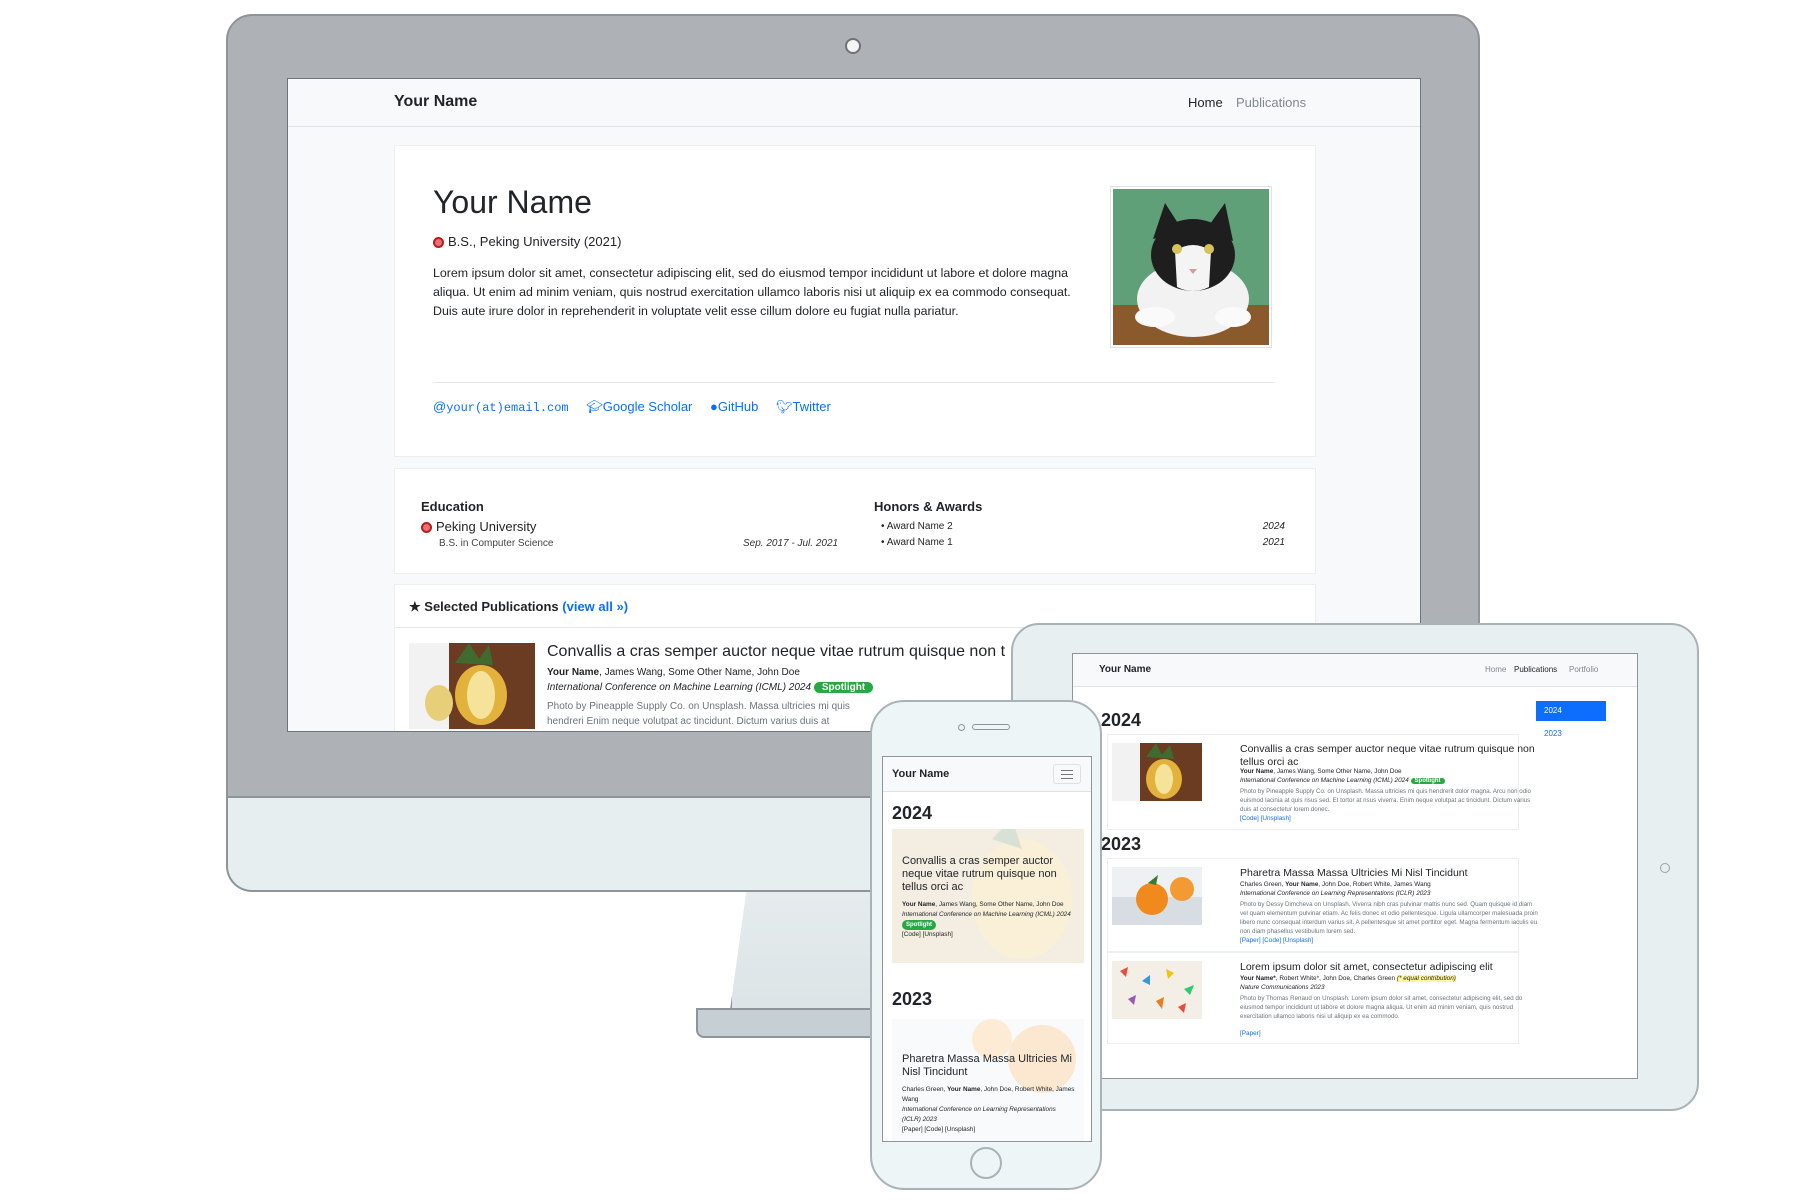 This screenshot has width=1800, height=1200. I want to click on camera-icon, so click(853, 46).